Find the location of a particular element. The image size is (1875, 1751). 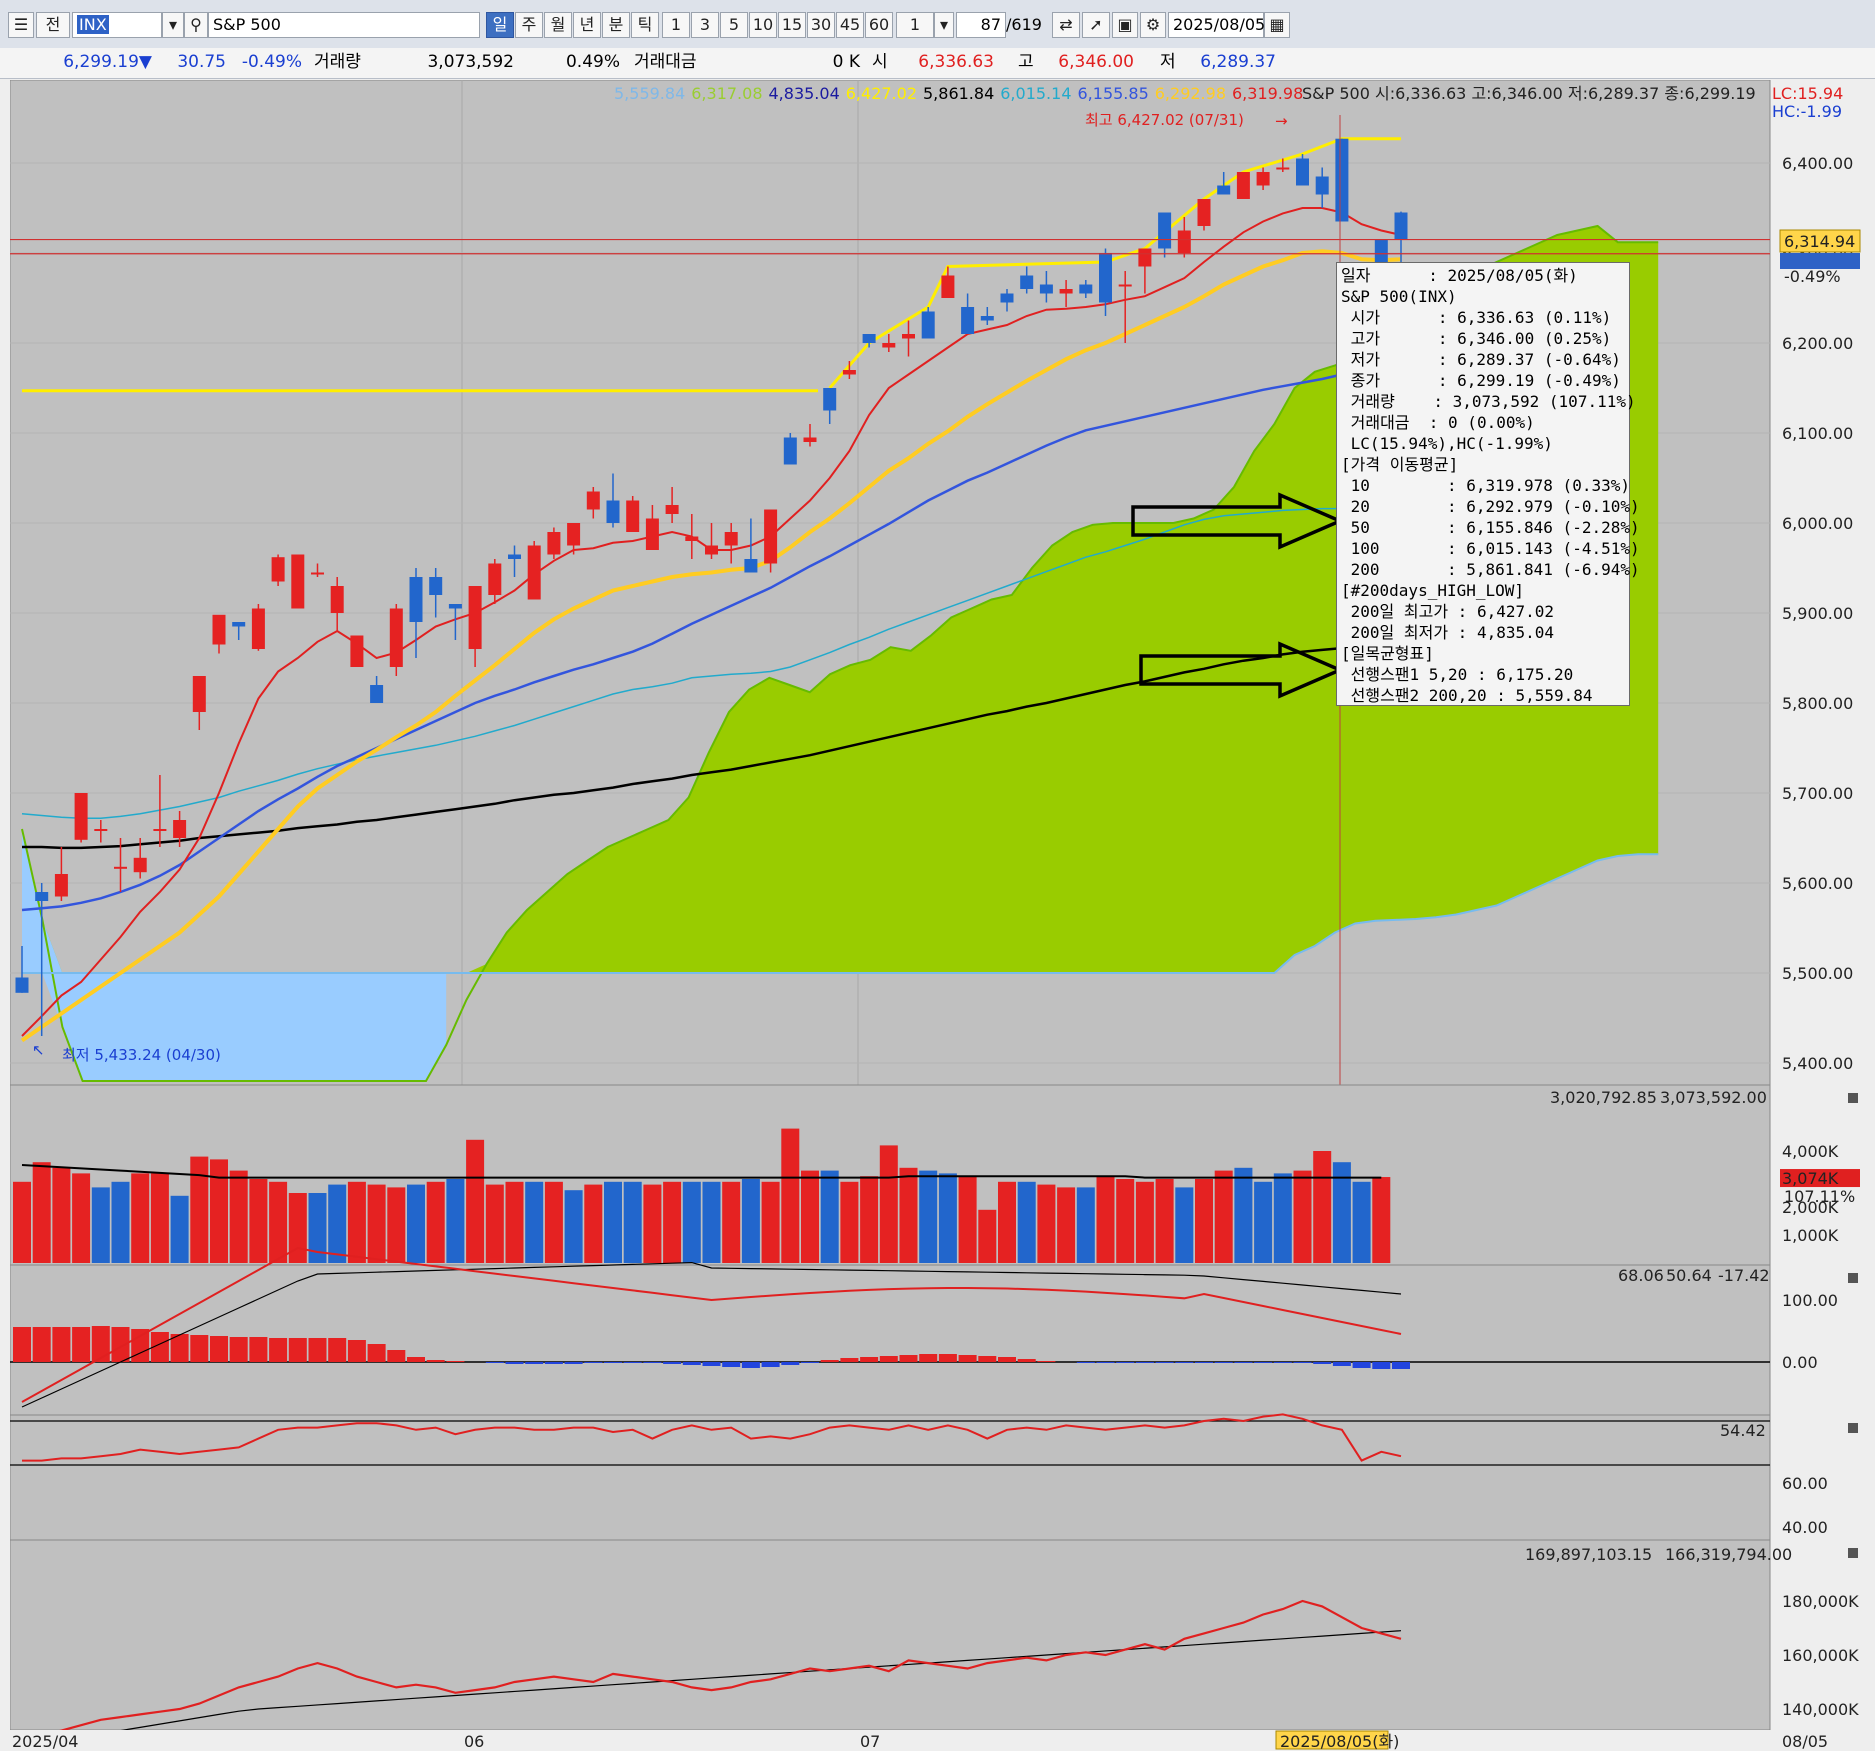

macd-panel: 100.00 0.00 68.06 50.64 -17.42 is located at coordinates (924, 1331).